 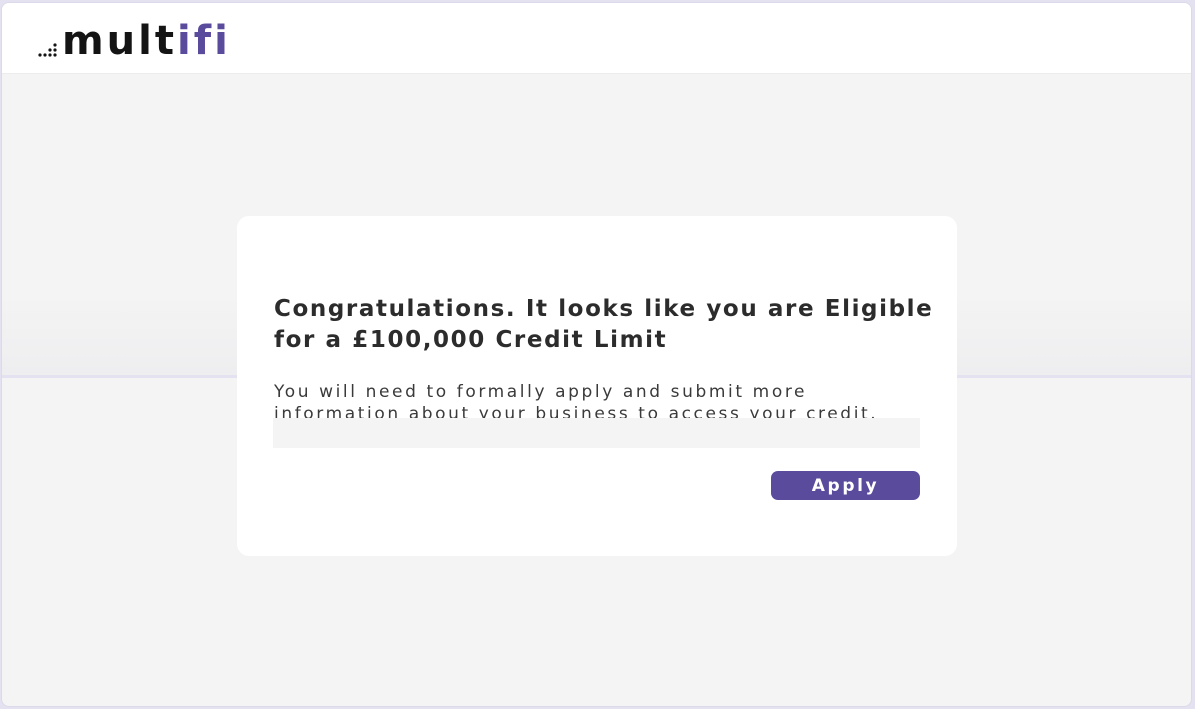 I want to click on multifi-logo: multifi, so click(x=134, y=41).